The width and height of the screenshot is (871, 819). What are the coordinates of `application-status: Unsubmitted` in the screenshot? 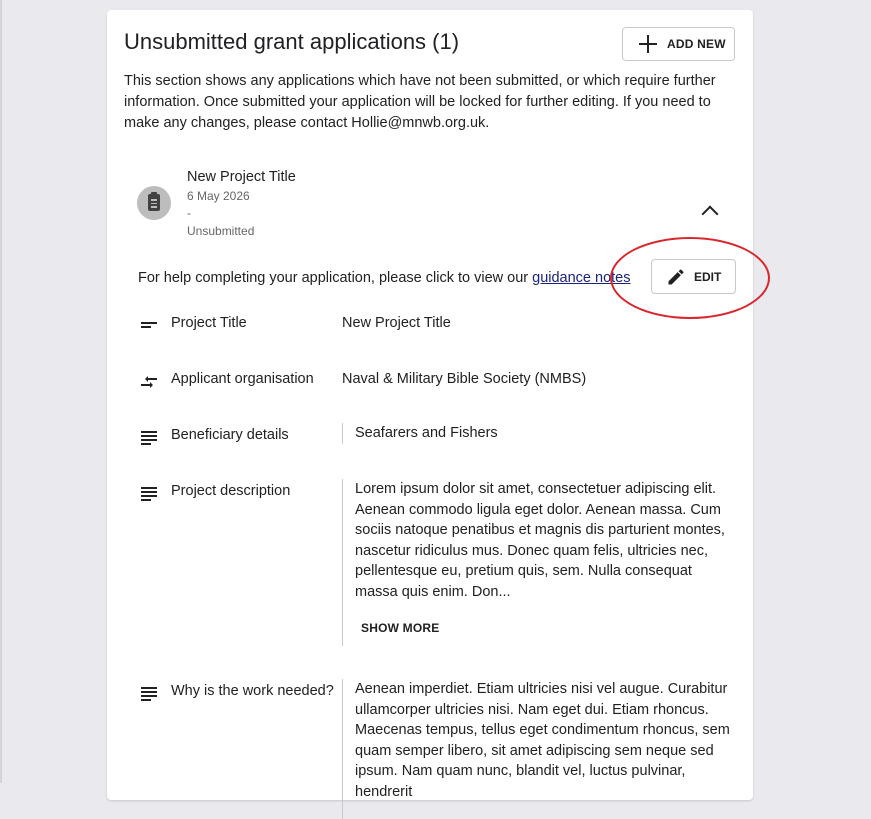 It's located at (220, 231).